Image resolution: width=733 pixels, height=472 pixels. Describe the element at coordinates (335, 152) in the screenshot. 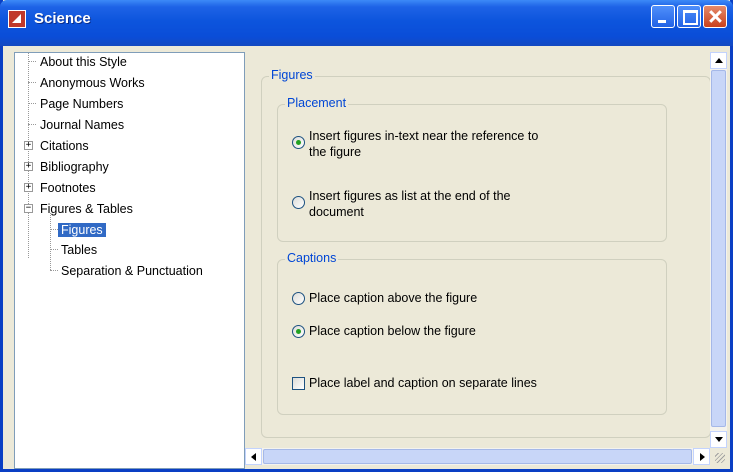

I see `insert-in-text-label-line2: the figure` at that location.